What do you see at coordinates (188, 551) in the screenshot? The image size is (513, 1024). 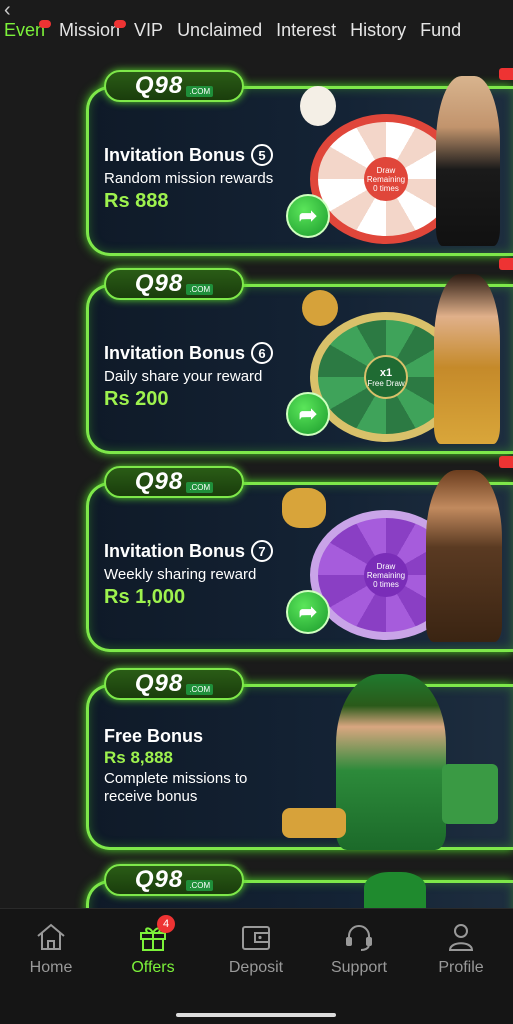 I see `banner-title: Invitation Bonus 7` at bounding box center [188, 551].